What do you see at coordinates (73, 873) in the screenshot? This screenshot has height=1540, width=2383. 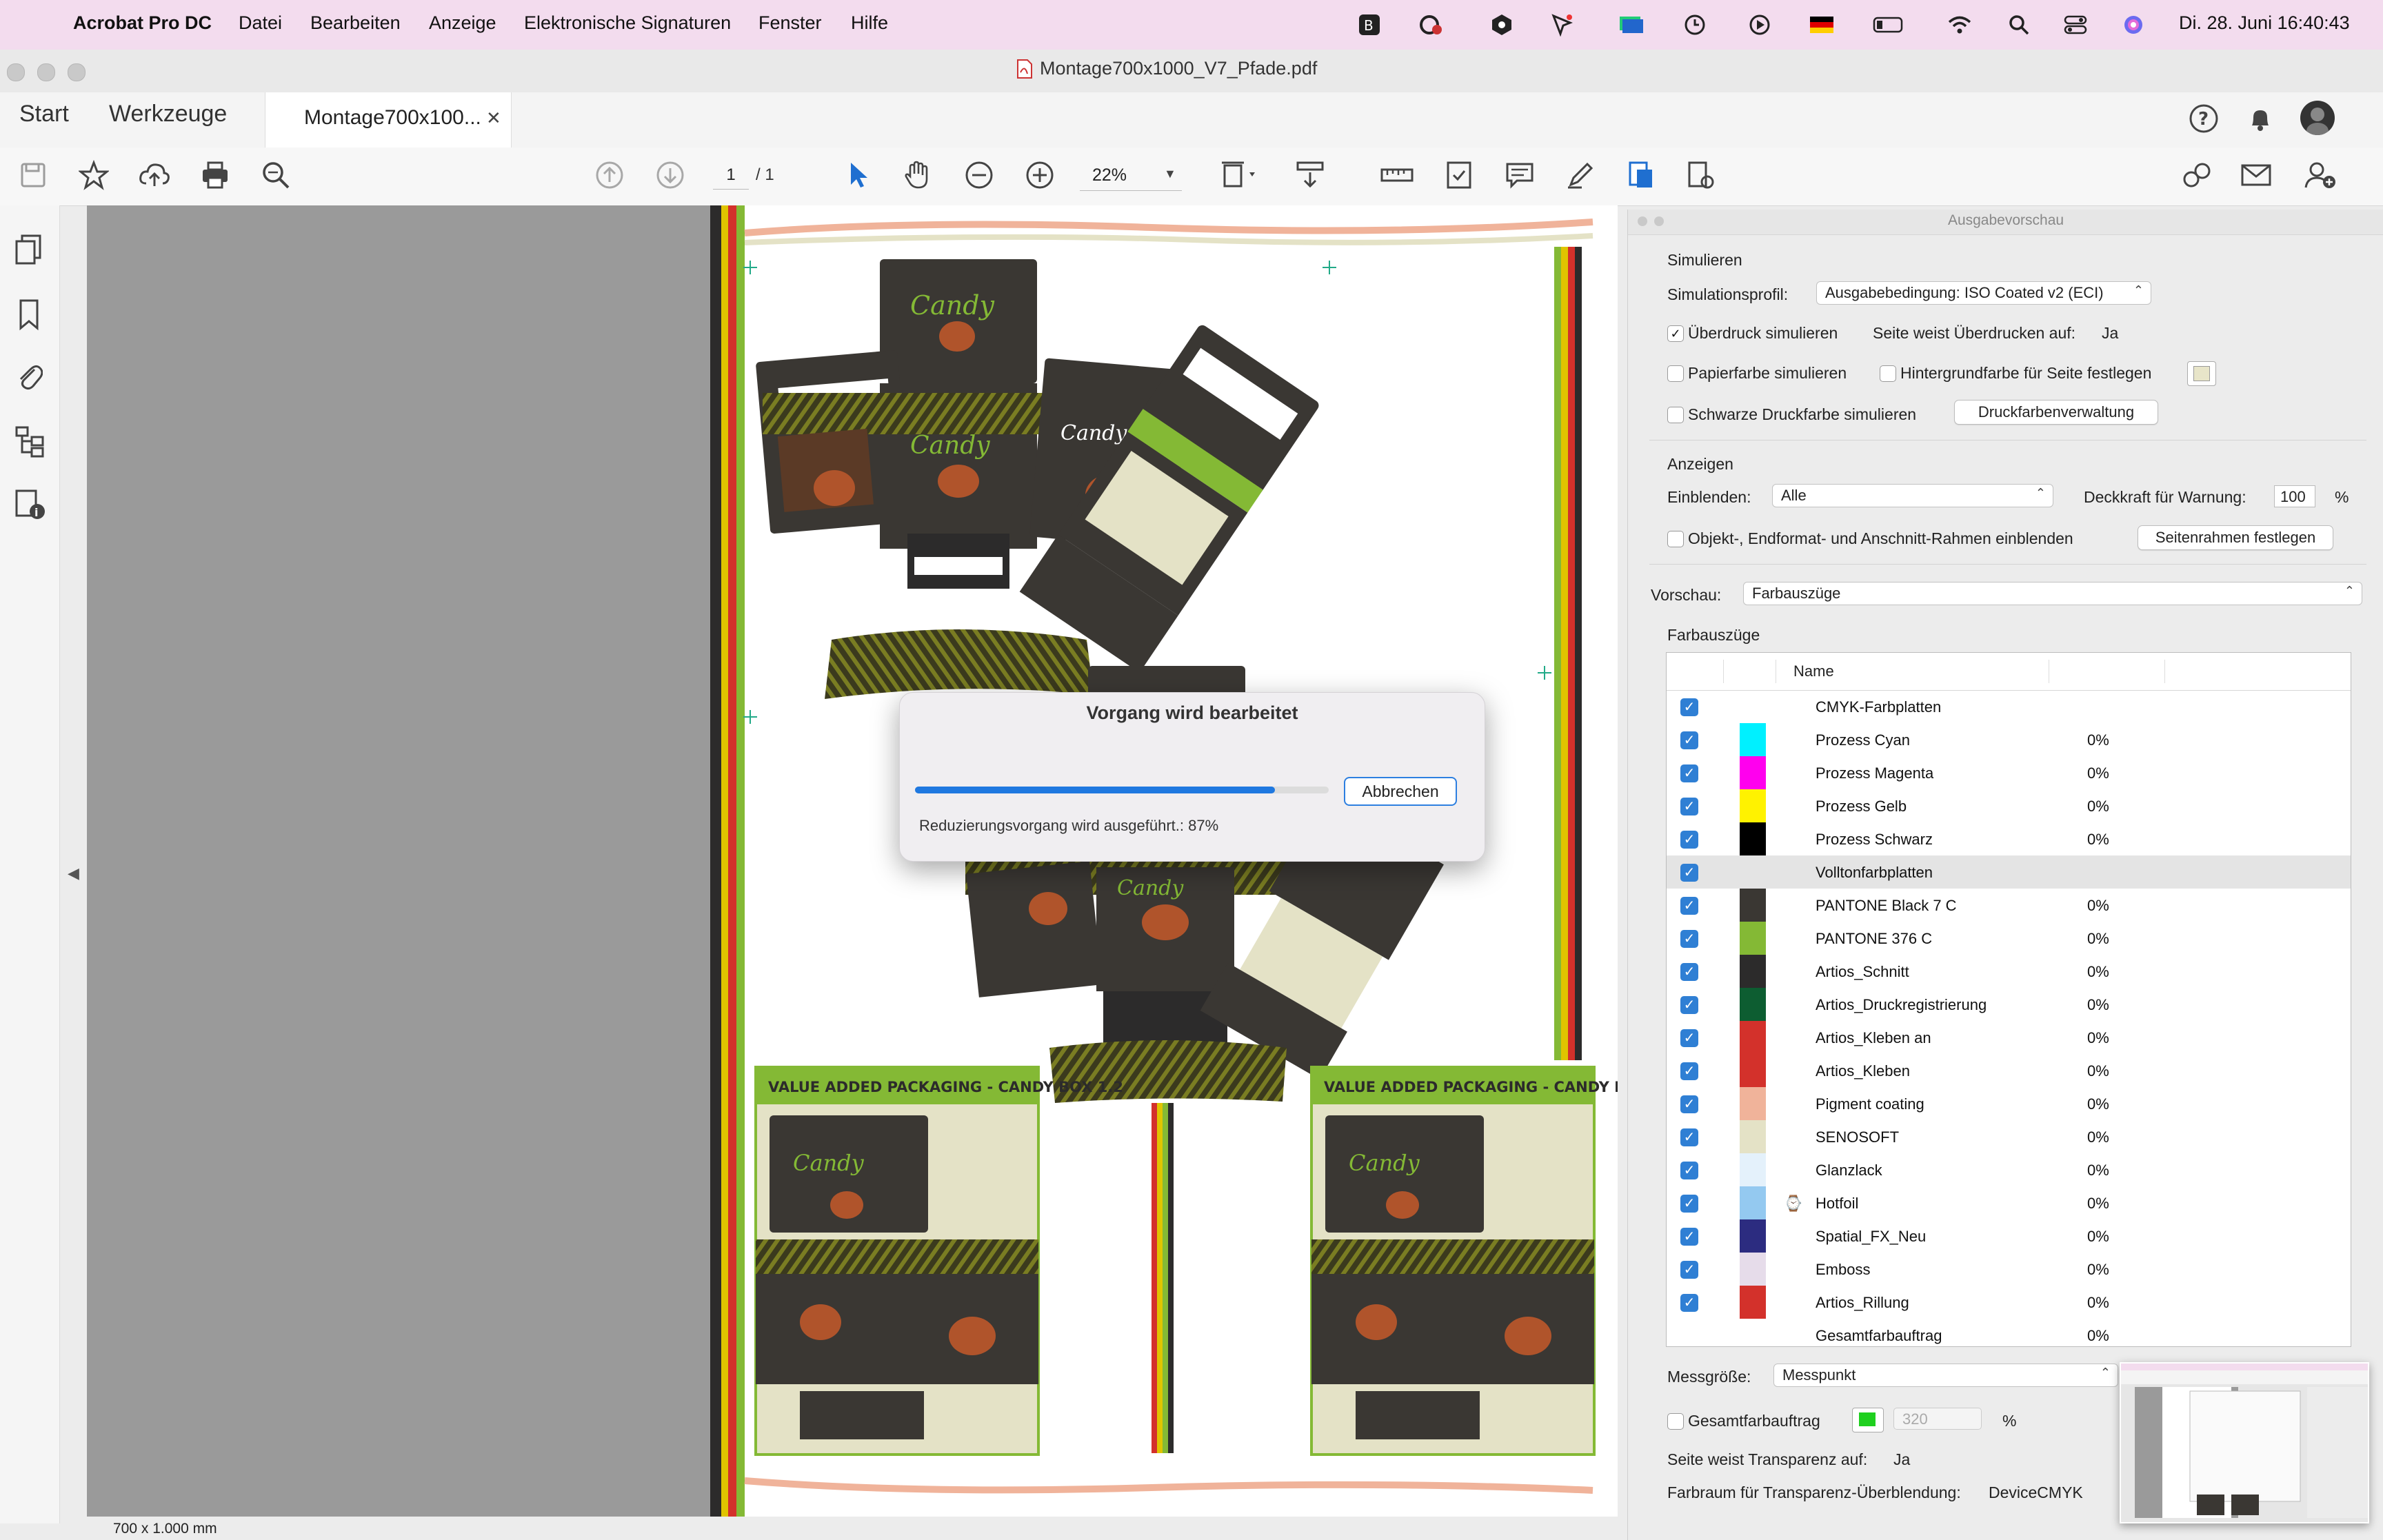 I see `collapse-panel-arrow-icon: ◀` at bounding box center [73, 873].